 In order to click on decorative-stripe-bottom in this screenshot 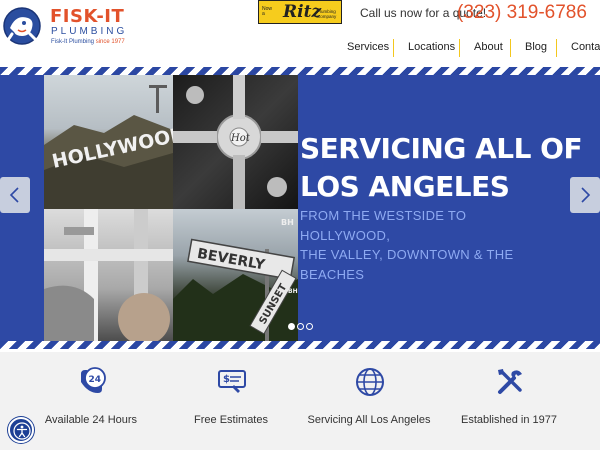, I will do `click(300, 345)`.